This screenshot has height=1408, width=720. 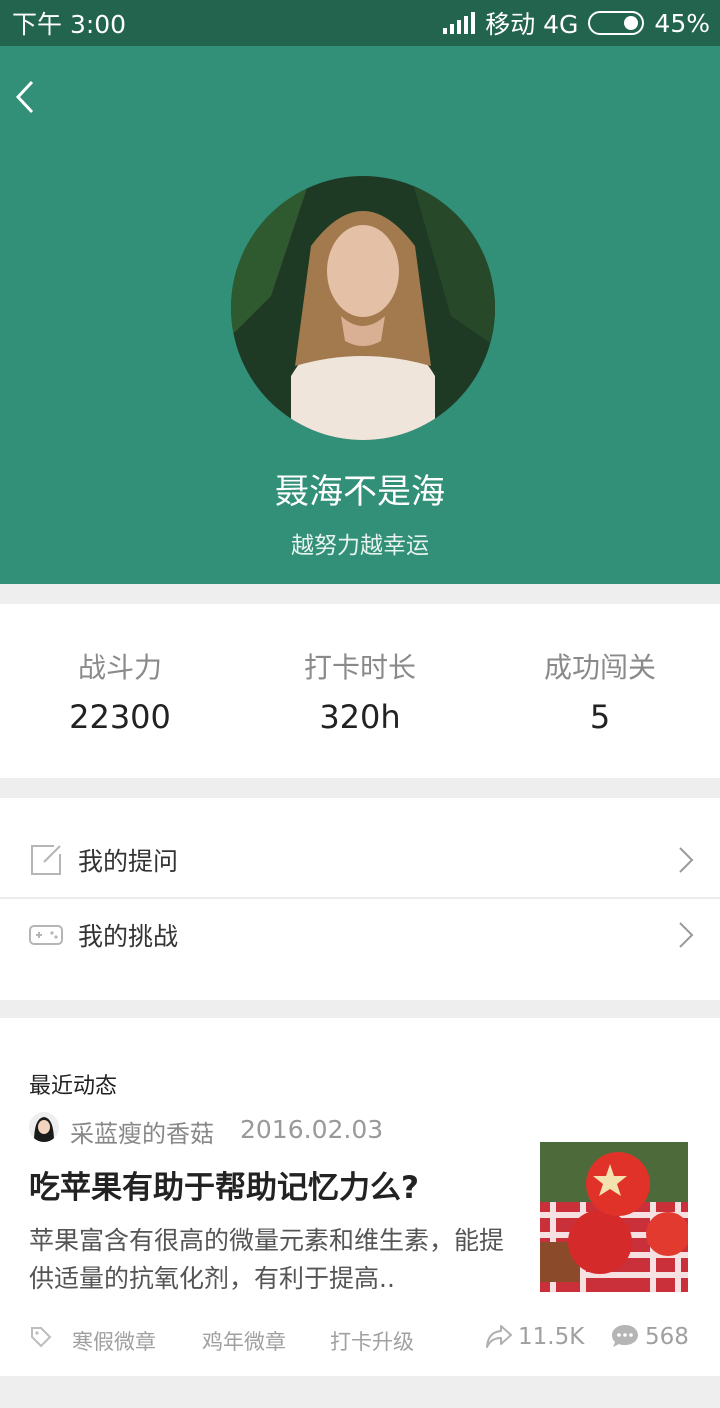 I want to click on share-count: 11.5K, so click(x=551, y=1337).